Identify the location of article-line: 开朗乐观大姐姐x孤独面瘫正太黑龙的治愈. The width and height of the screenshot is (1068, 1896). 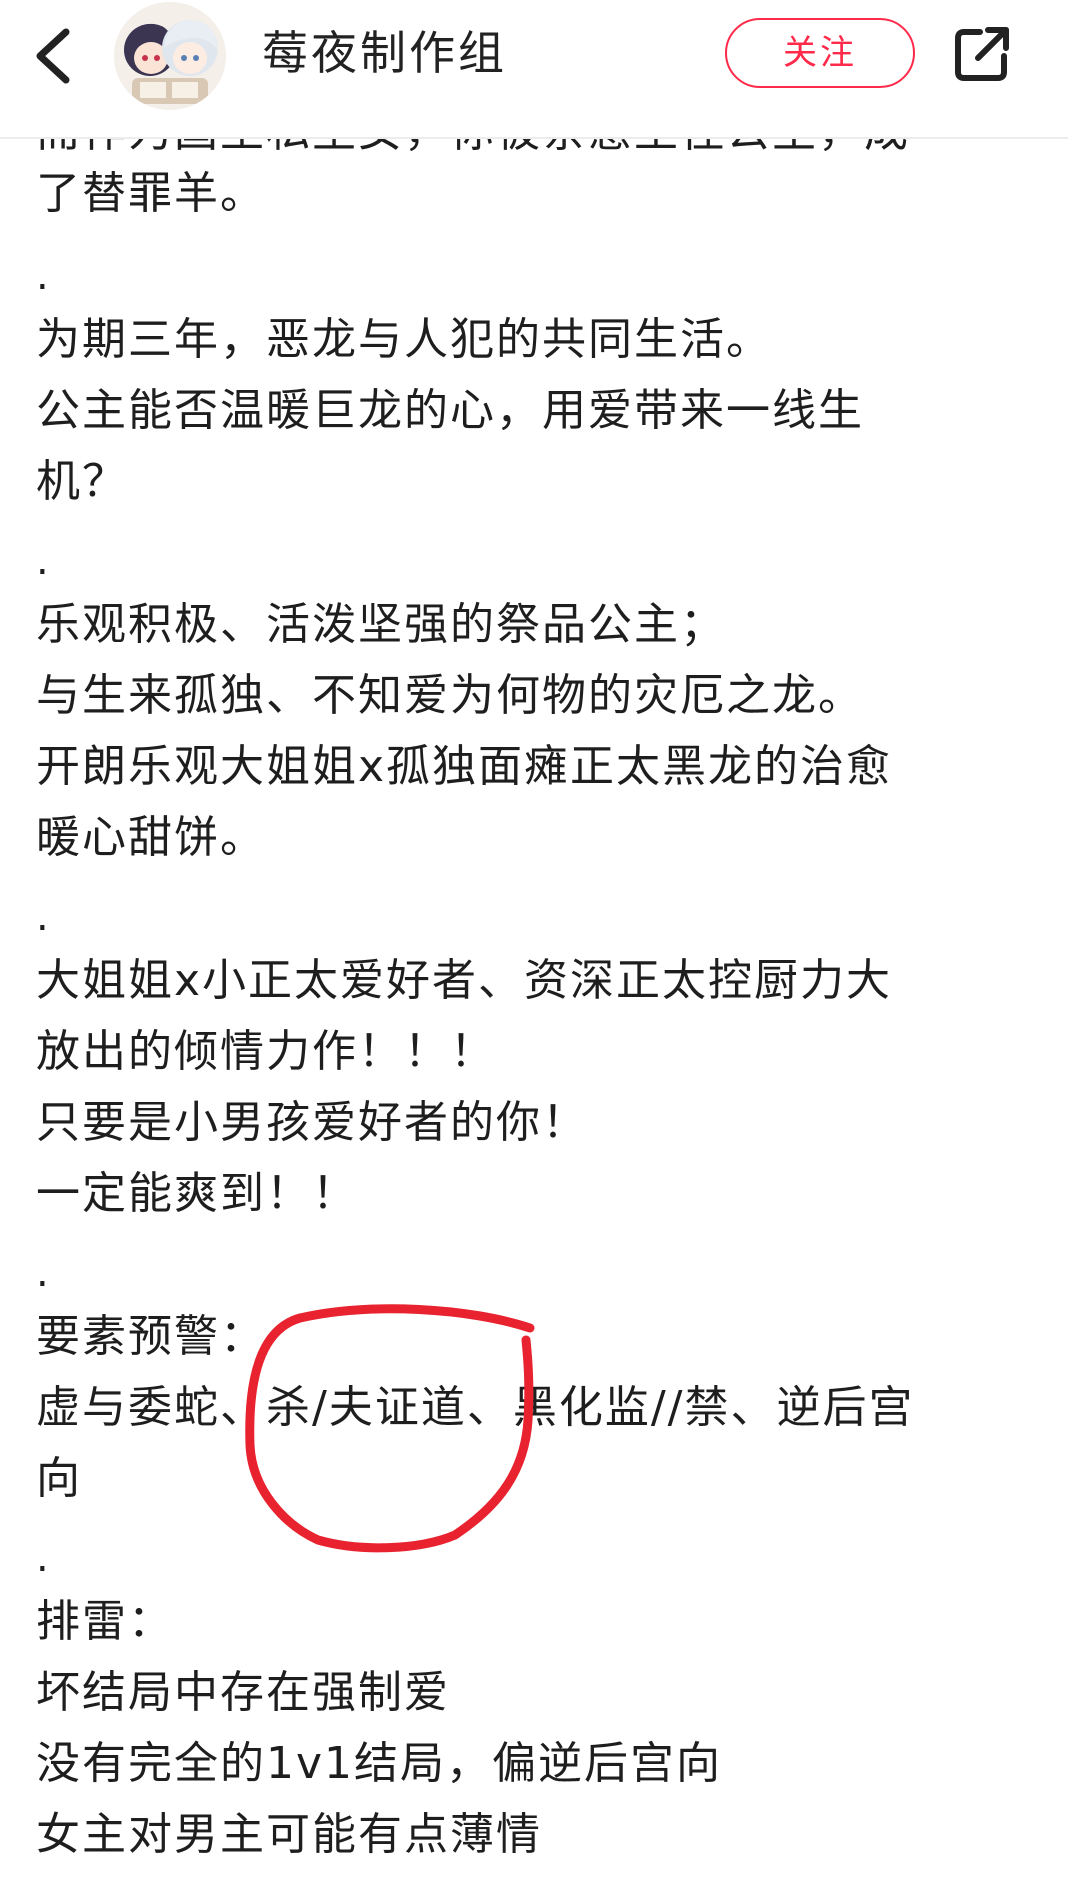
(464, 766).